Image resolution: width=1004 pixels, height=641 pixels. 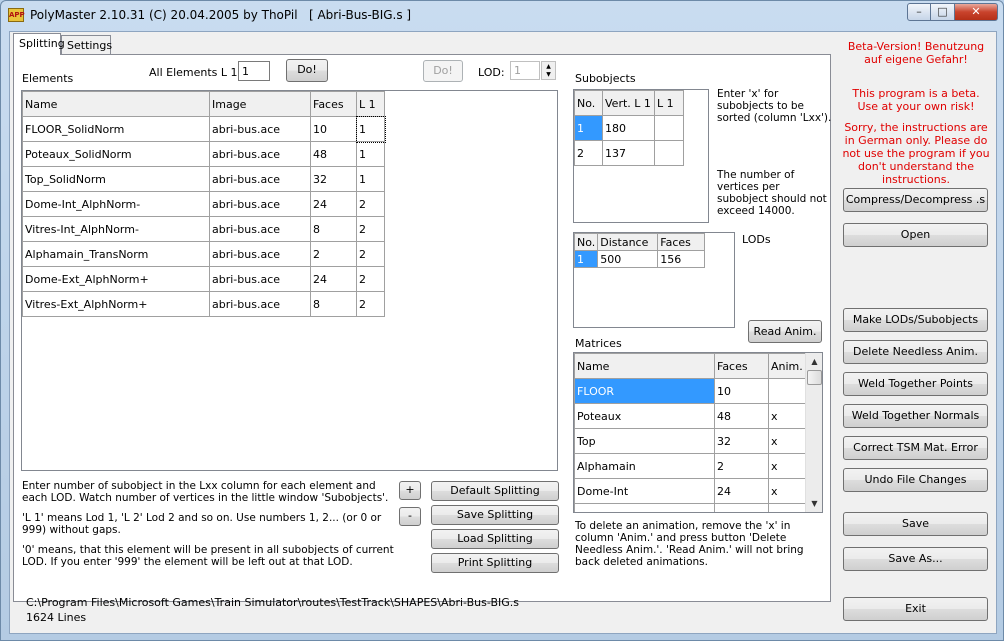 I want to click on spinner-up-icon: ▲, so click(x=548, y=66).